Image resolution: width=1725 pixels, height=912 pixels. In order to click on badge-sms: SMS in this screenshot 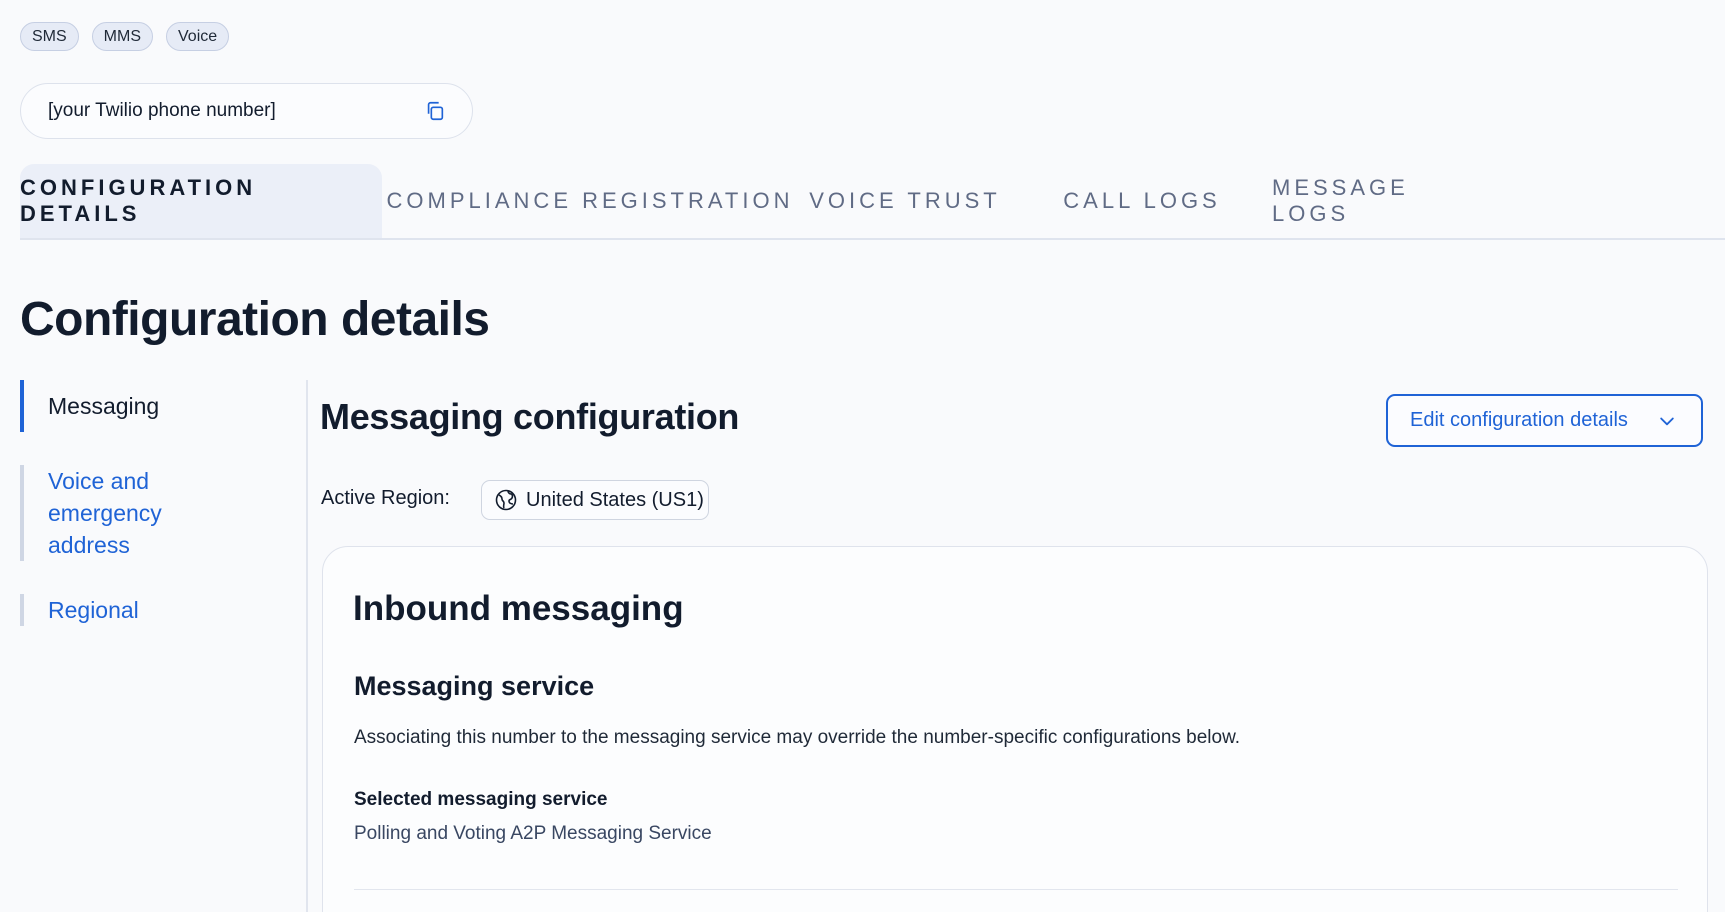, I will do `click(49, 36)`.